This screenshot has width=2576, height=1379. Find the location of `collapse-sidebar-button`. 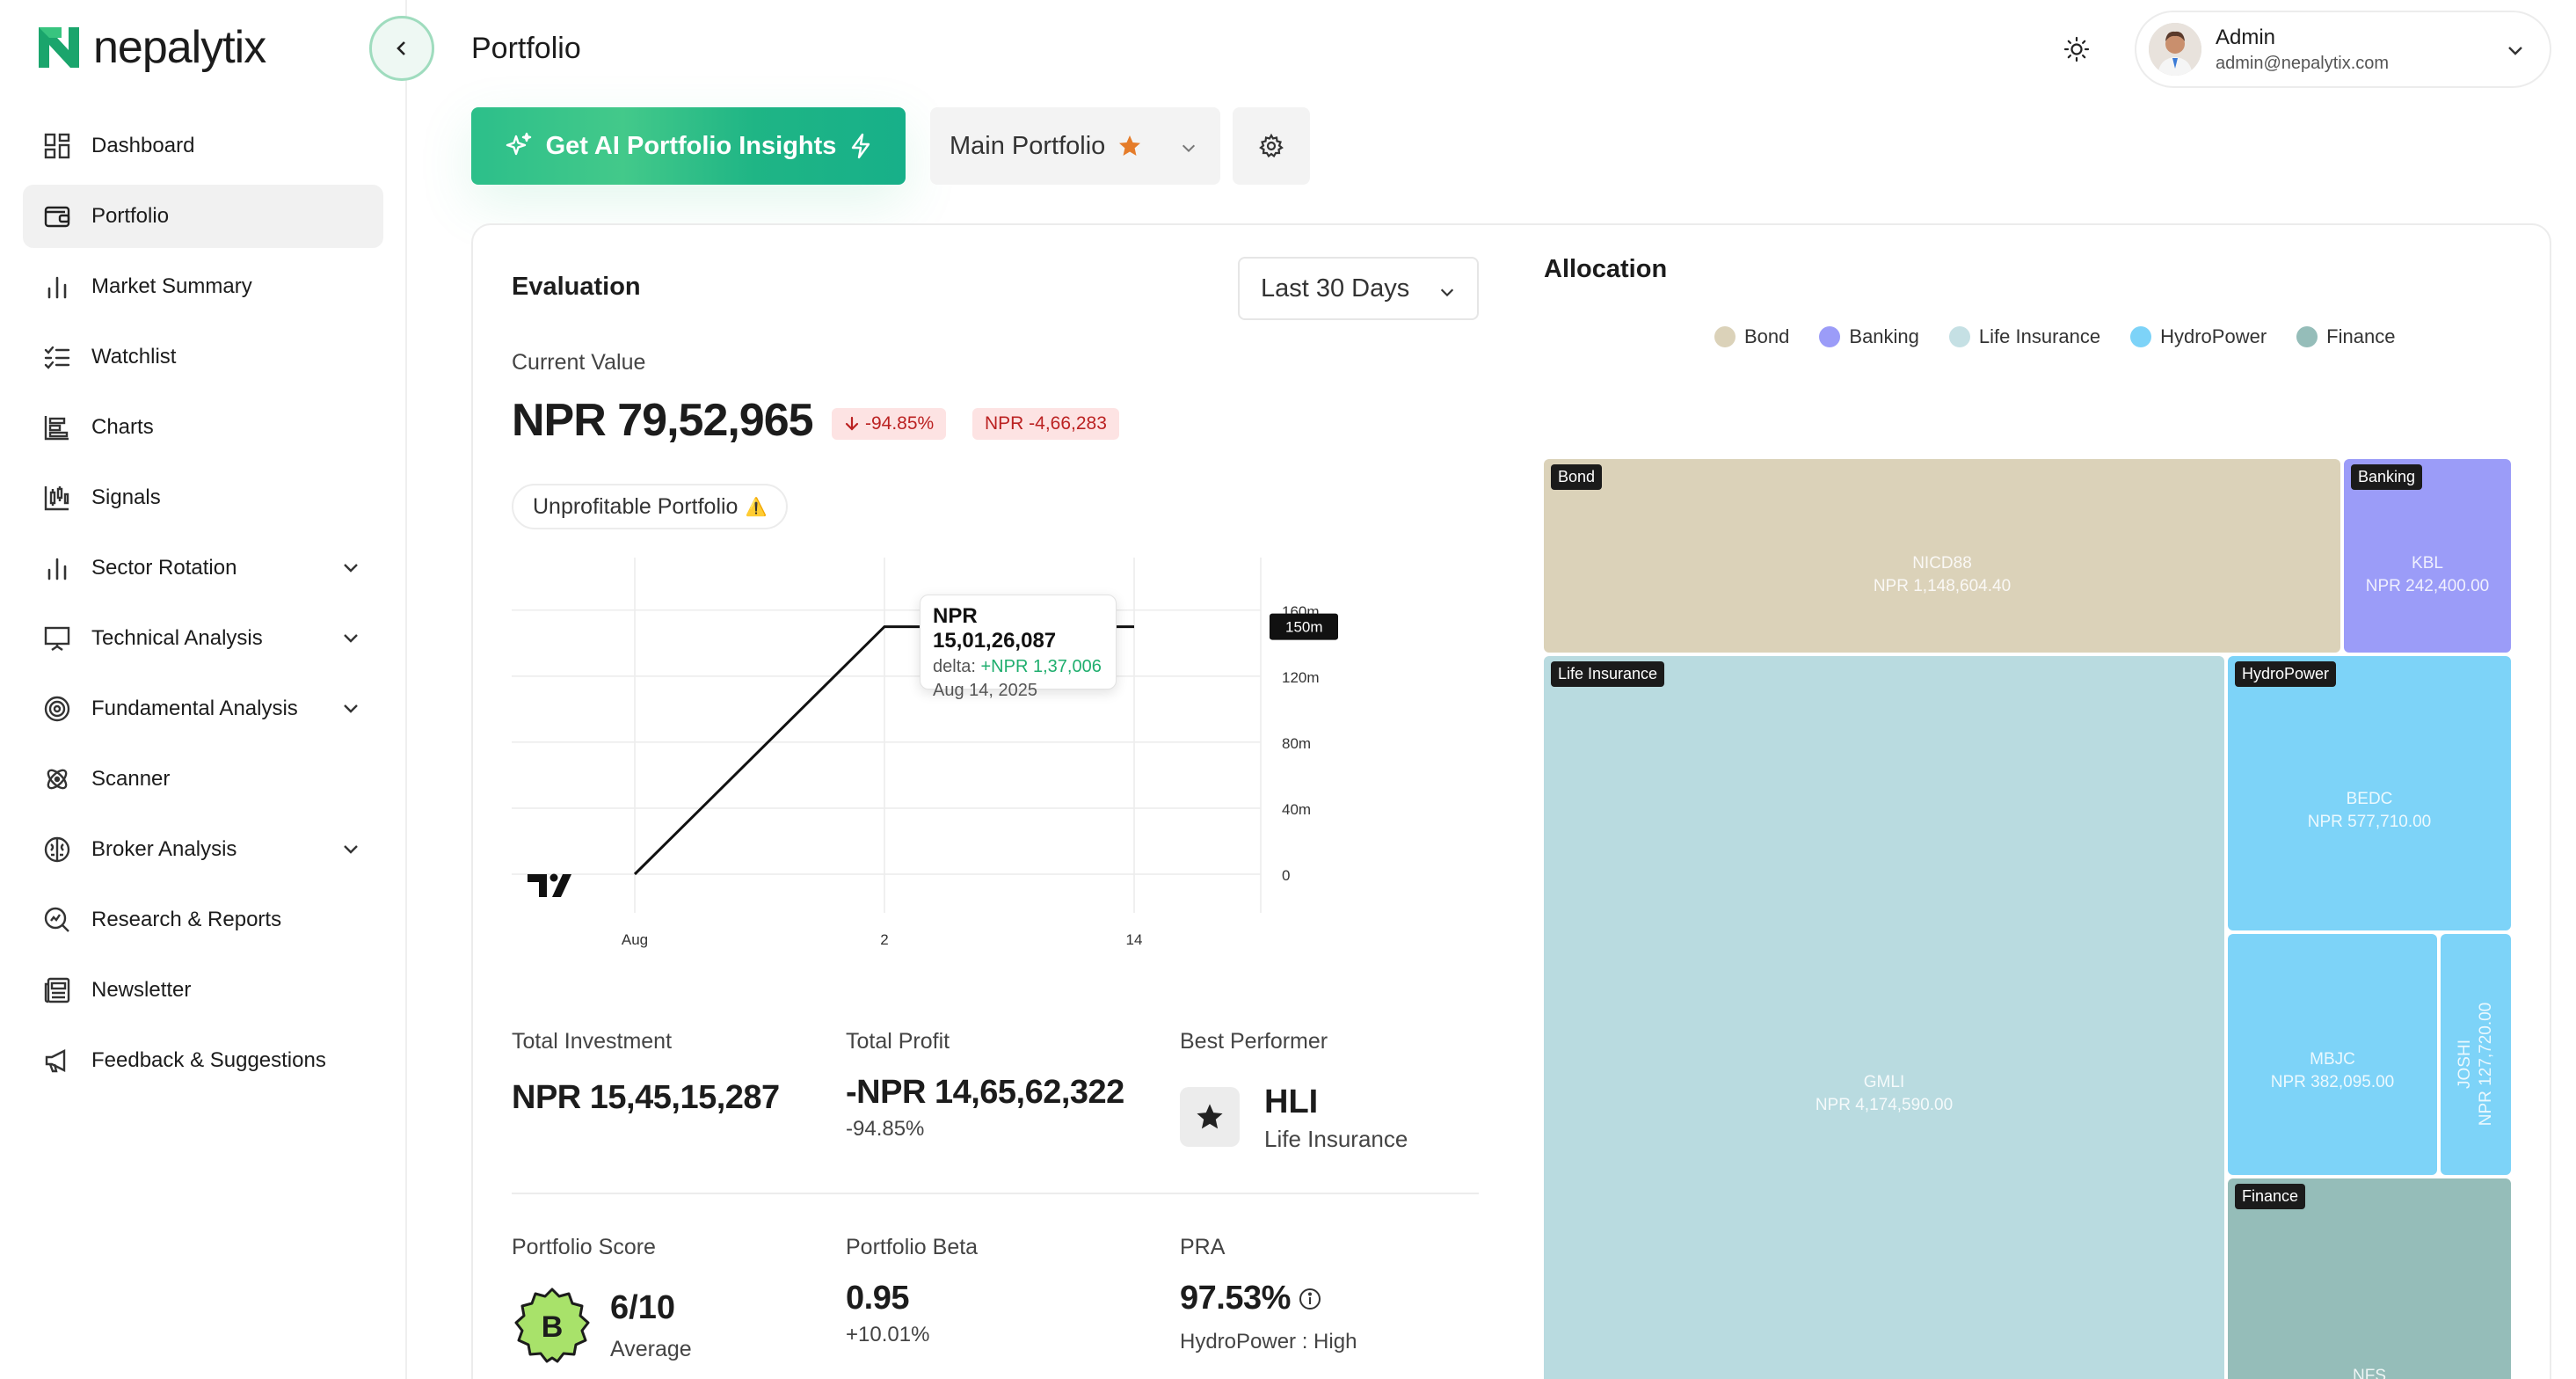

collapse-sidebar-button is located at coordinates (401, 49).